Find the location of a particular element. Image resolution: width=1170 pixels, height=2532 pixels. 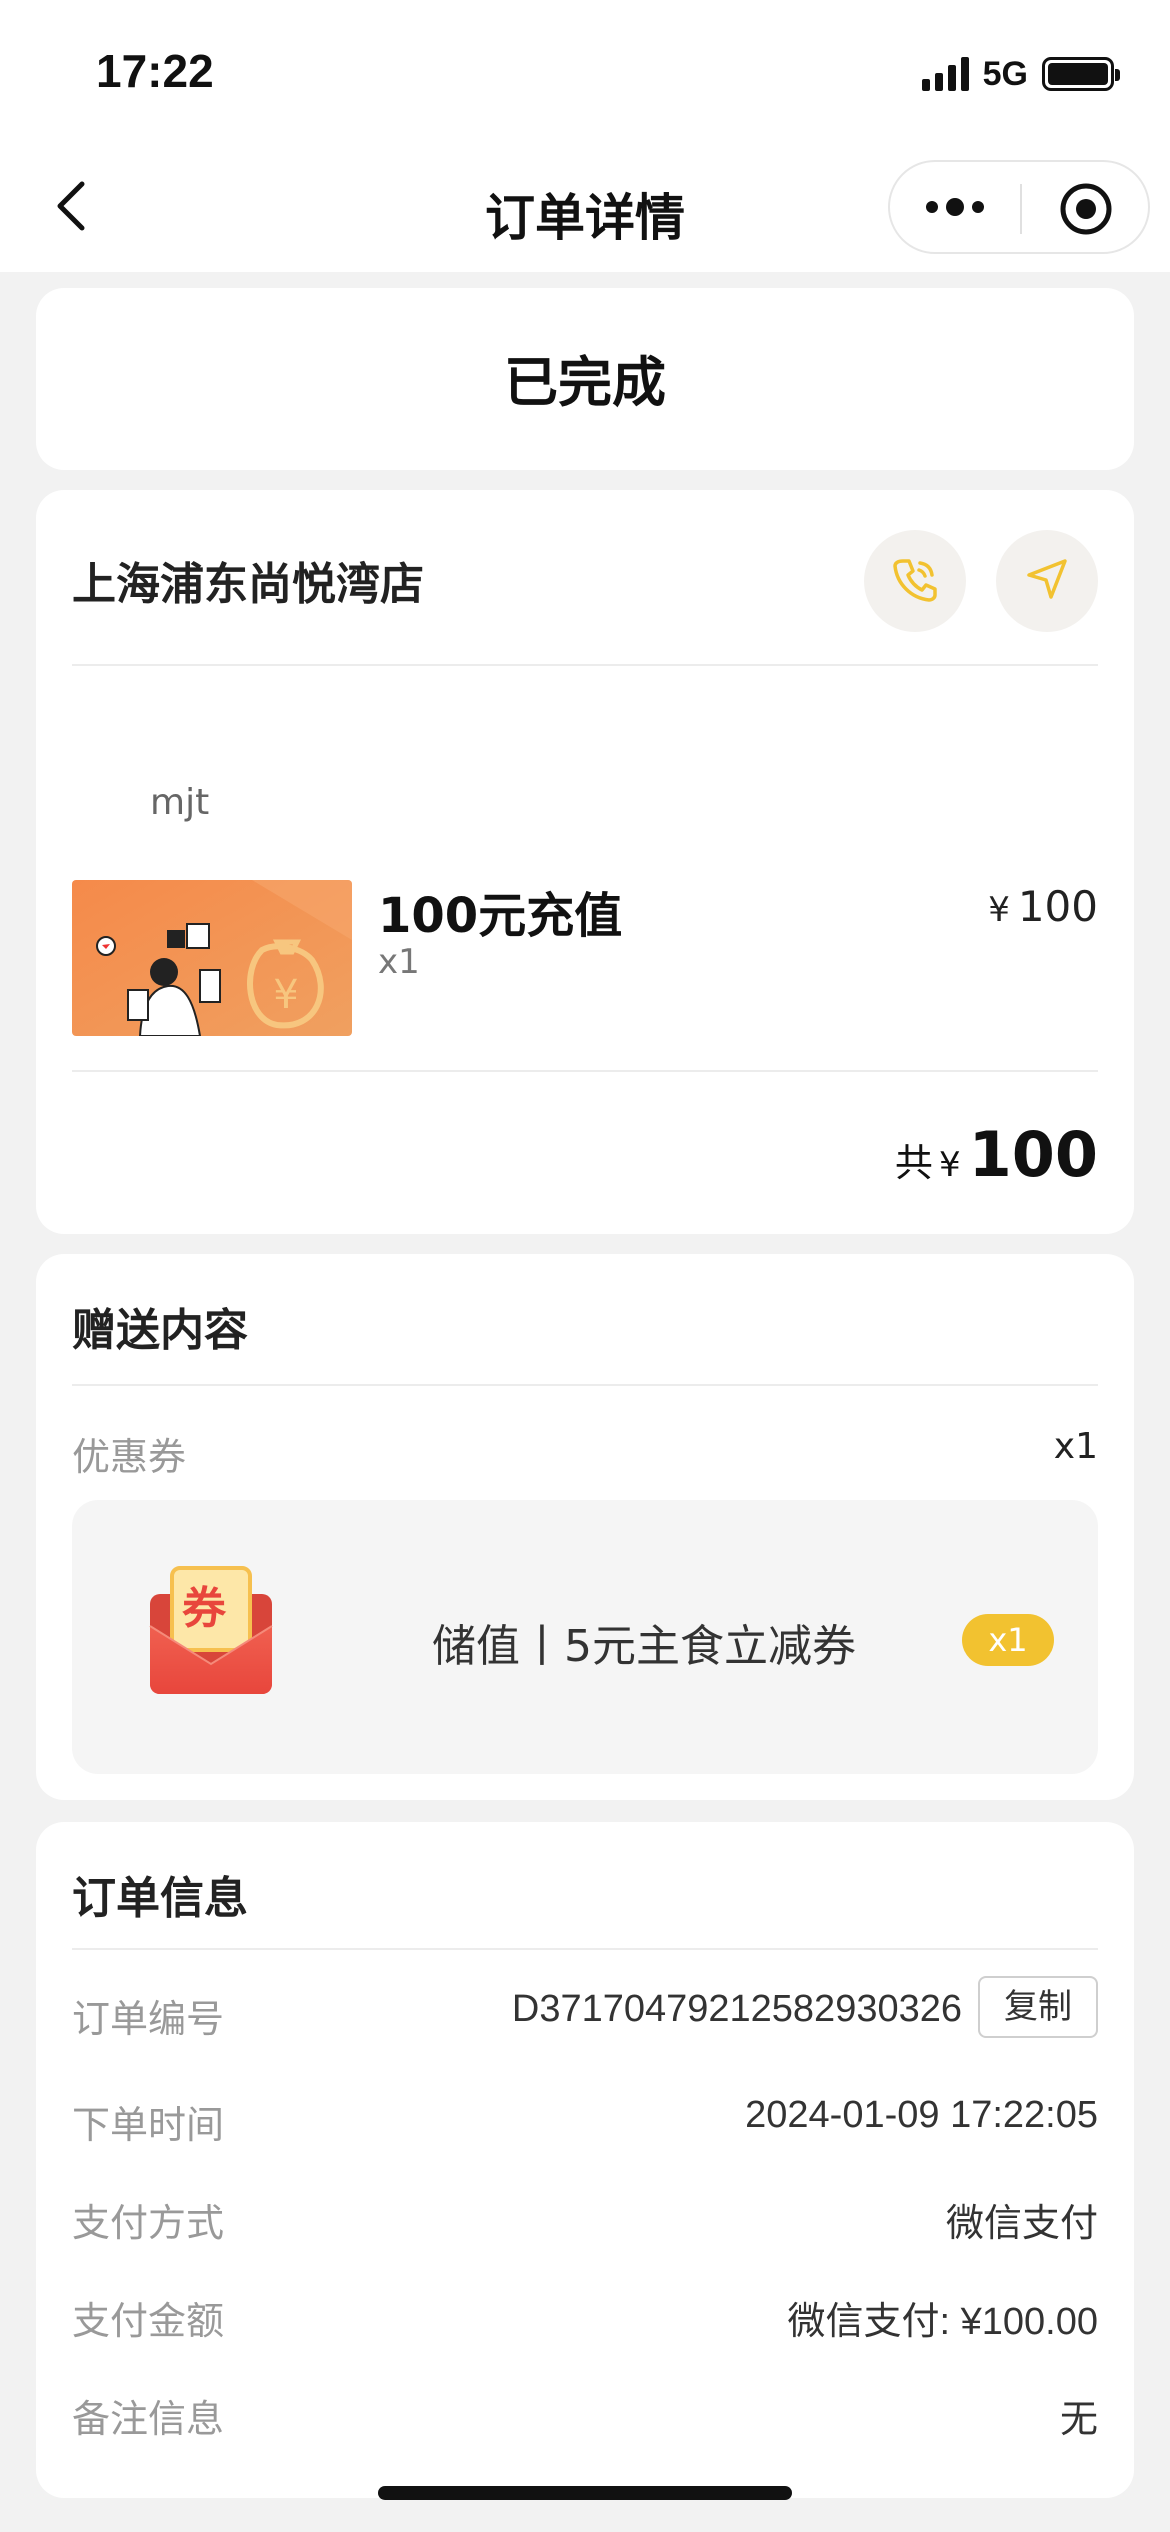

coupon-count: x1 is located at coordinates (1075, 1446).